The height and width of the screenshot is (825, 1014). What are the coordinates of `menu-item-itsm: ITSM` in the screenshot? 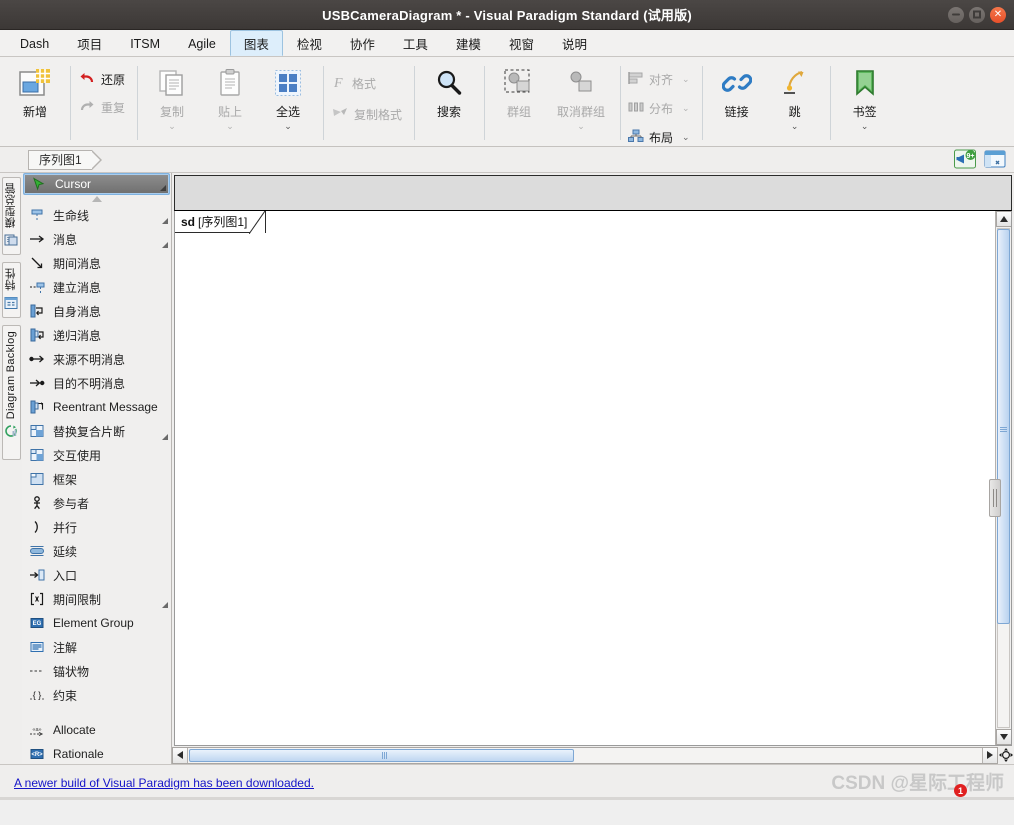 It's located at (145, 43).